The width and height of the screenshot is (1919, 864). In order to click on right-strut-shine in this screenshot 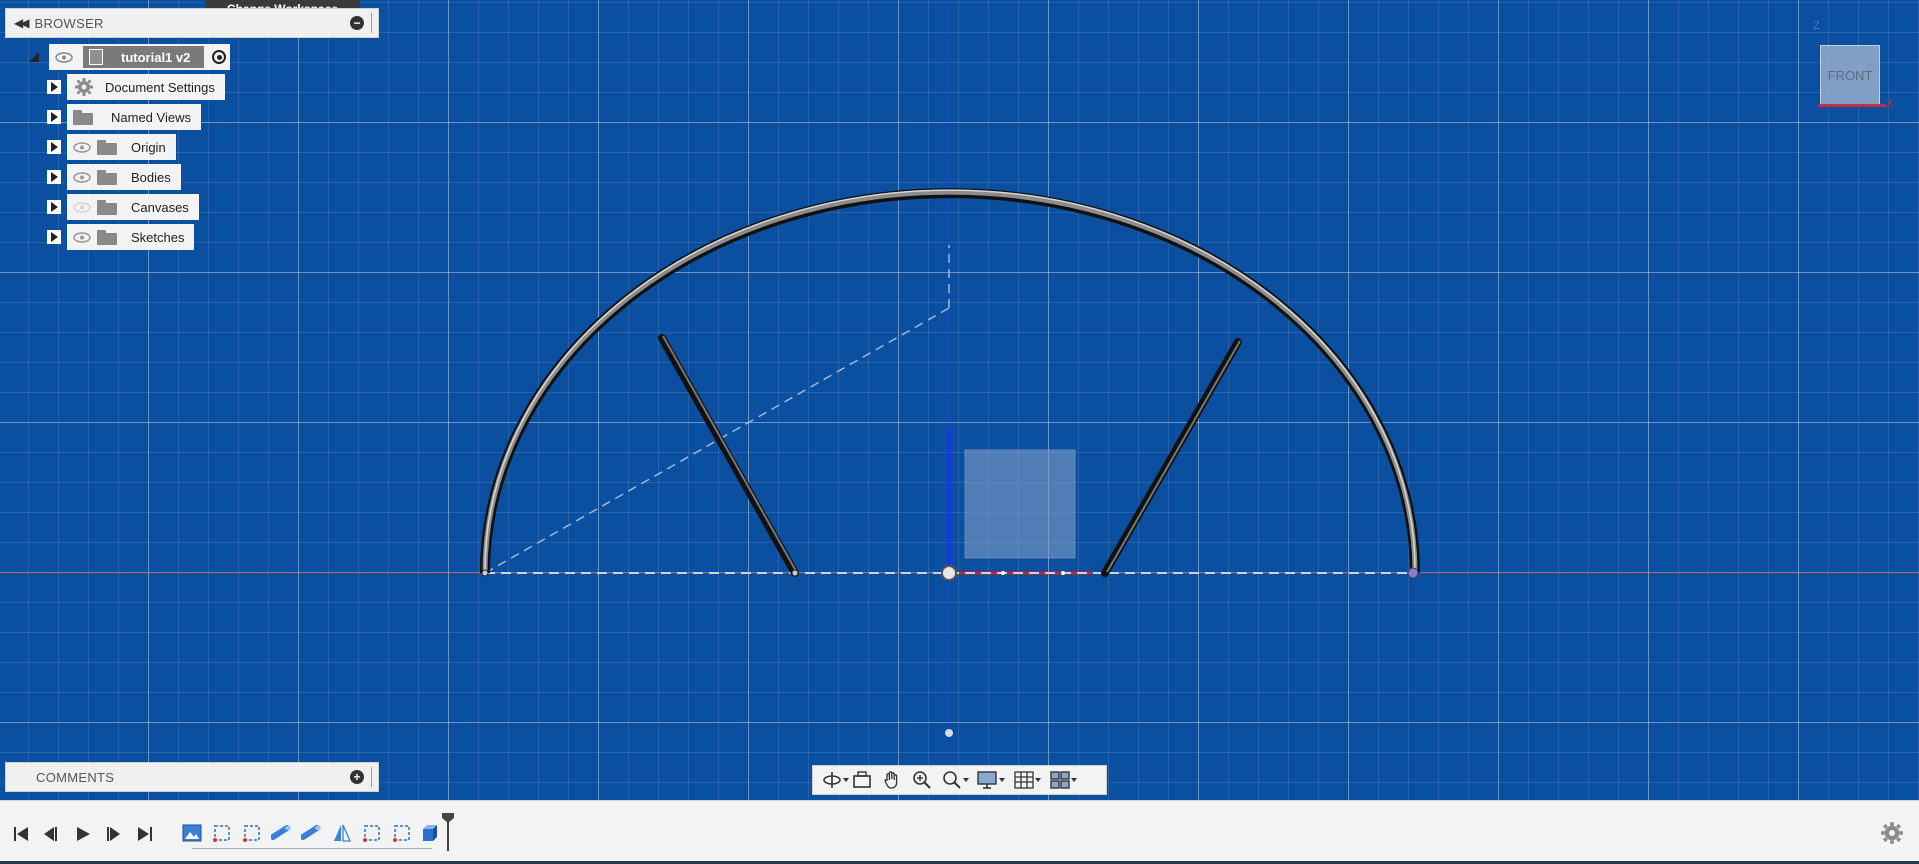, I will do `click(1173, 456)`.